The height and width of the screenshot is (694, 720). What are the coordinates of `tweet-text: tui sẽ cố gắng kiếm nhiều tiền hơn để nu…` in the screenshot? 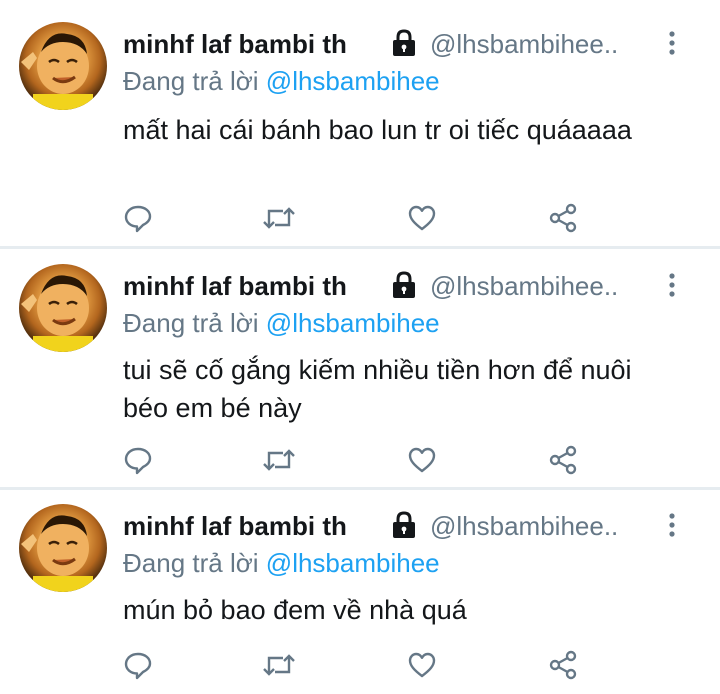 It's located at (377, 389).